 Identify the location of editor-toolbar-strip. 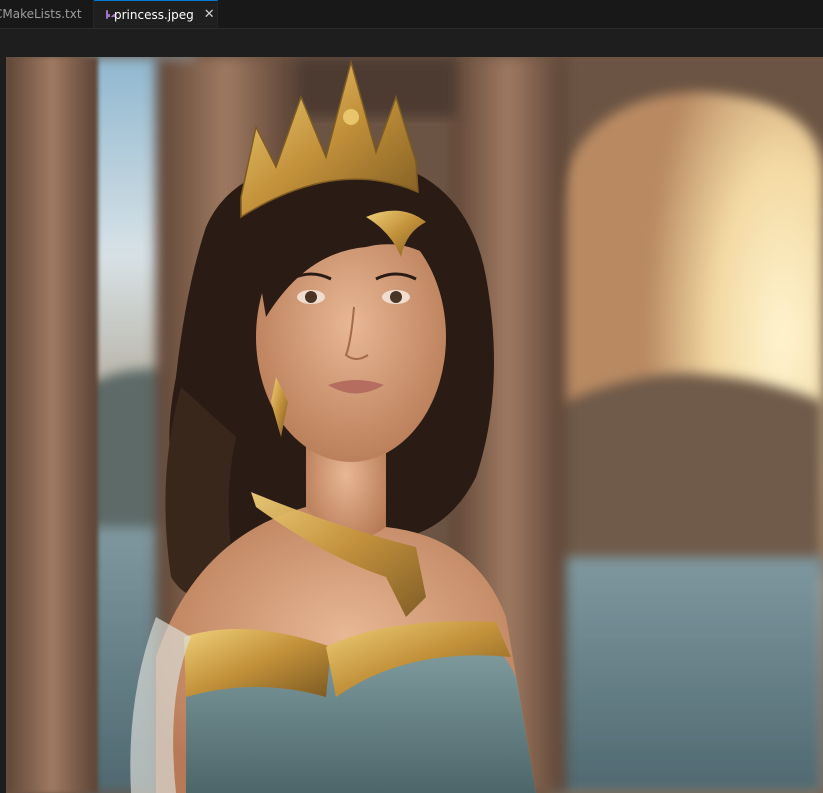
(411, 43).